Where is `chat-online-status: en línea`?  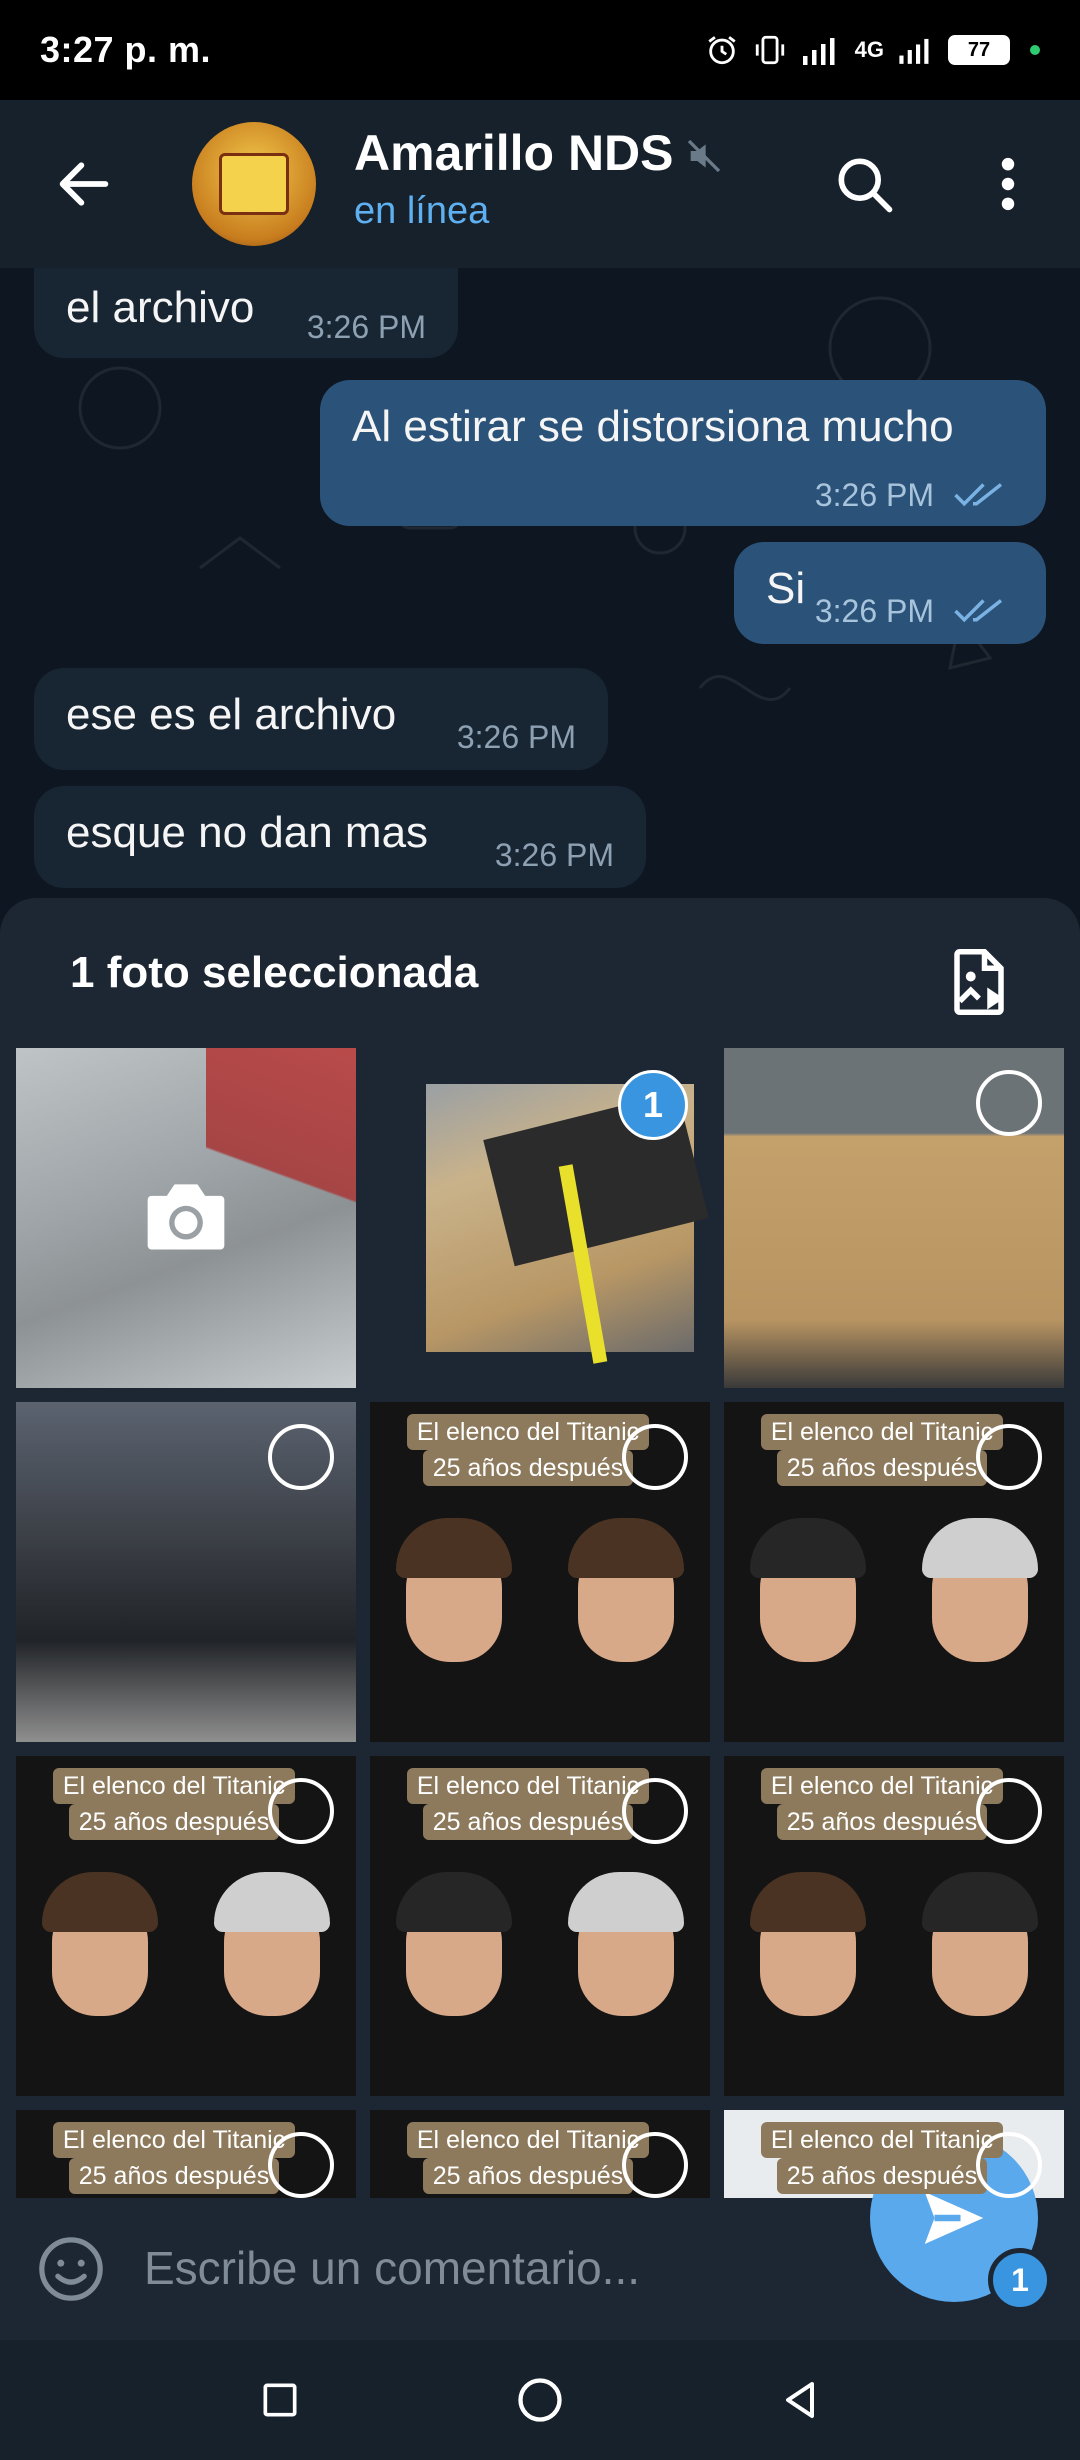
chat-online-status: en línea is located at coordinates (422, 211).